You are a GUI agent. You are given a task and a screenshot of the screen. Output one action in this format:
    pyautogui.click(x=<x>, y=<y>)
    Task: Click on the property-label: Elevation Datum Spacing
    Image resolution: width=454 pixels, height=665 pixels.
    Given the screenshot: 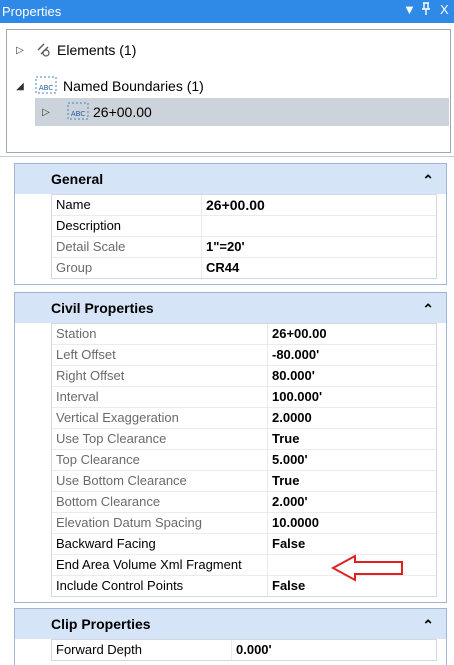 What is the action you would take?
    pyautogui.click(x=160, y=523)
    